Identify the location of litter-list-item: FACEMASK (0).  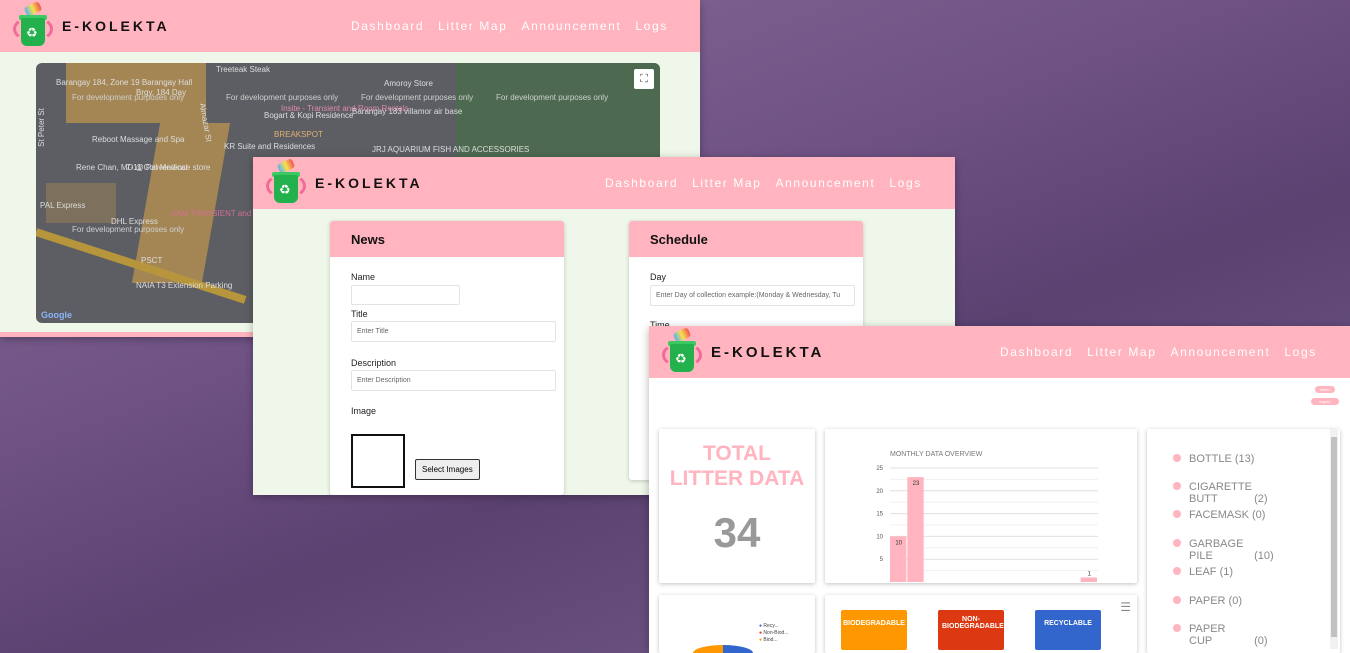
(1219, 515).